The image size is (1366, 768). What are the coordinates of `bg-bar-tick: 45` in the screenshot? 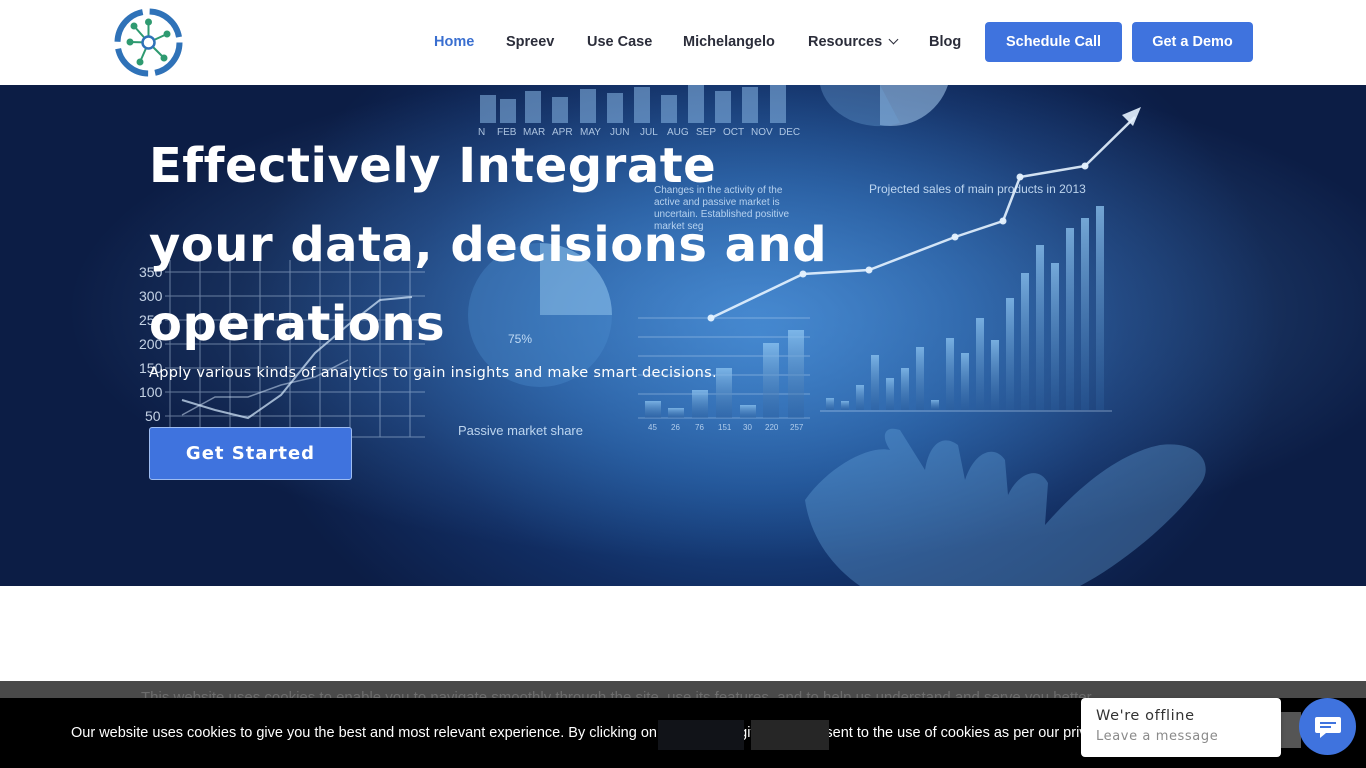 It's located at (652, 427).